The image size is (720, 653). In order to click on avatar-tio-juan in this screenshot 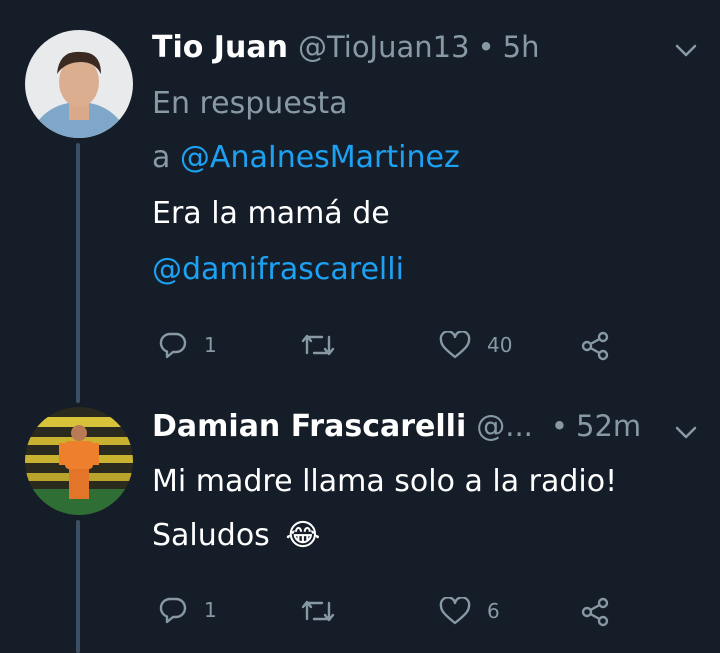, I will do `click(79, 84)`.